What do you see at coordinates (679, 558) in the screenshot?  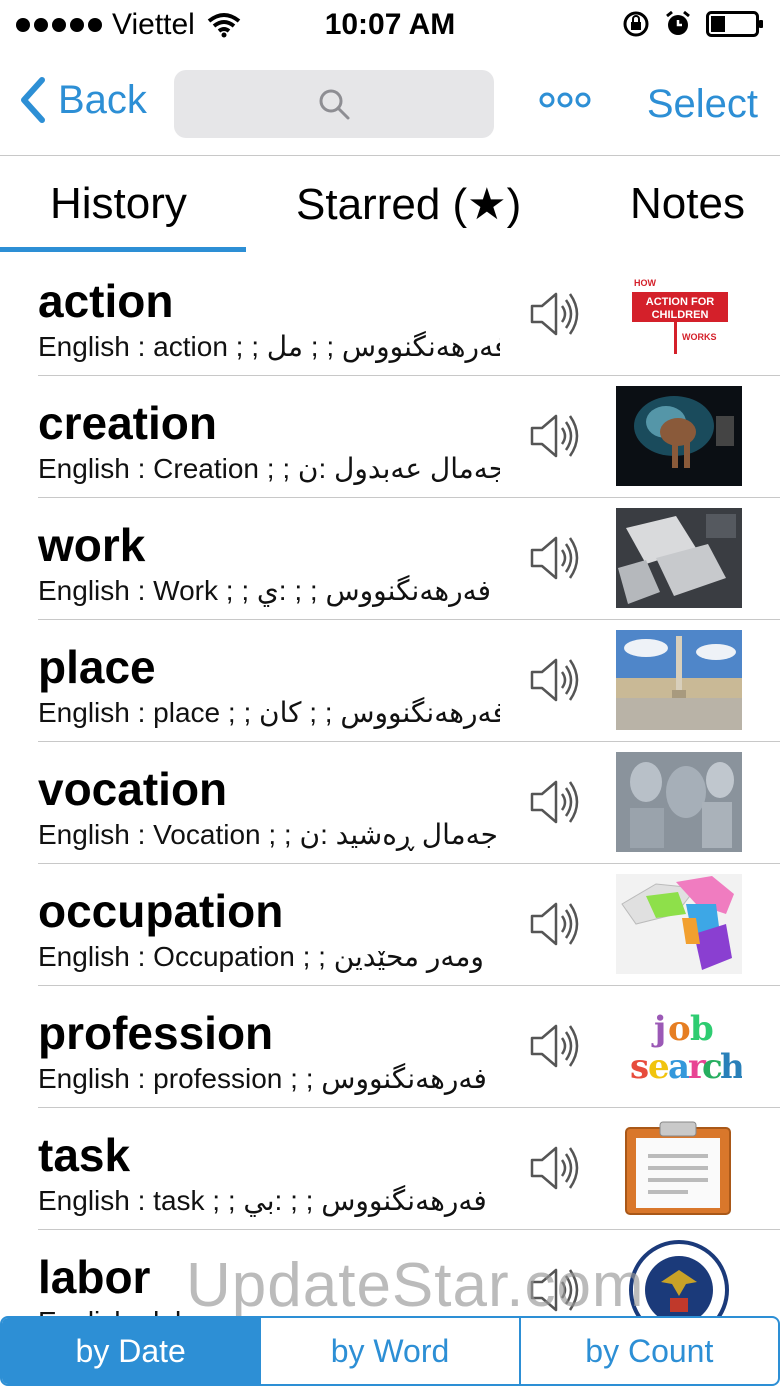 I see `work-papers-image` at bounding box center [679, 558].